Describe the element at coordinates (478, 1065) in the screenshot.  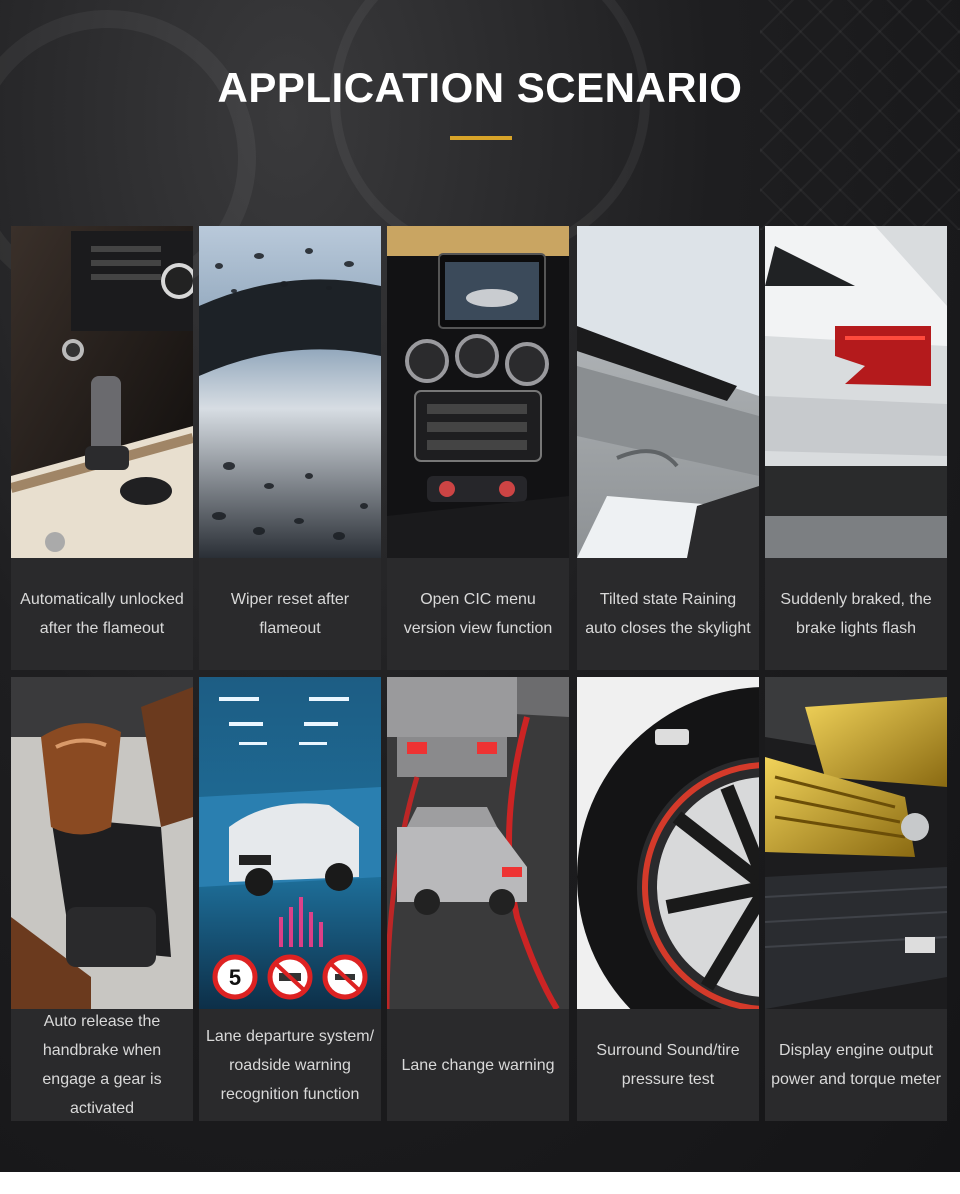
I see `scenario-caption: Lane change warning` at that location.